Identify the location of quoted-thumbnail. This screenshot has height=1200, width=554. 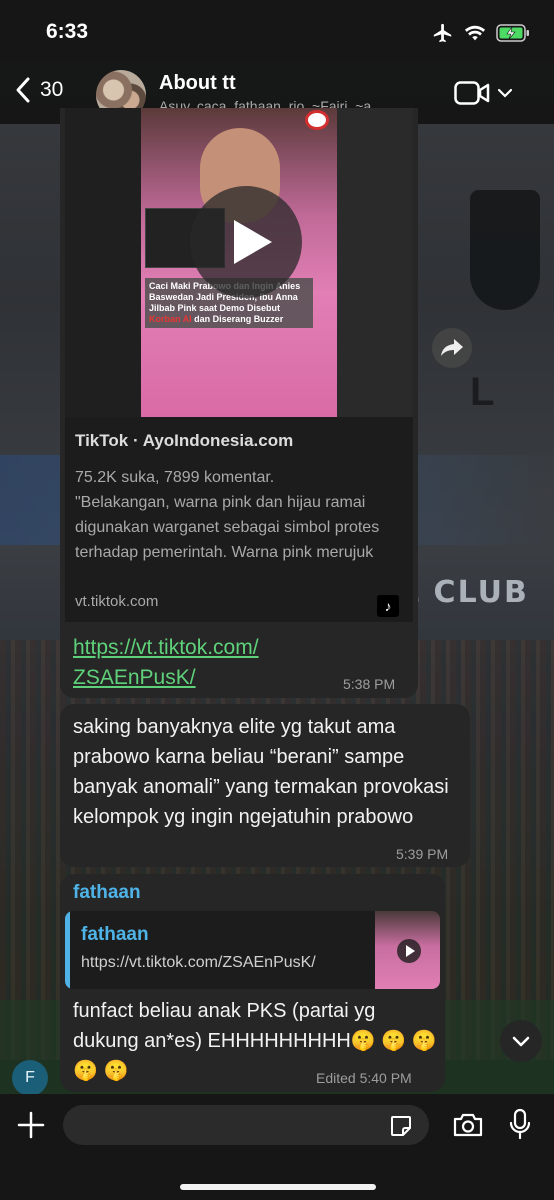
(407, 950).